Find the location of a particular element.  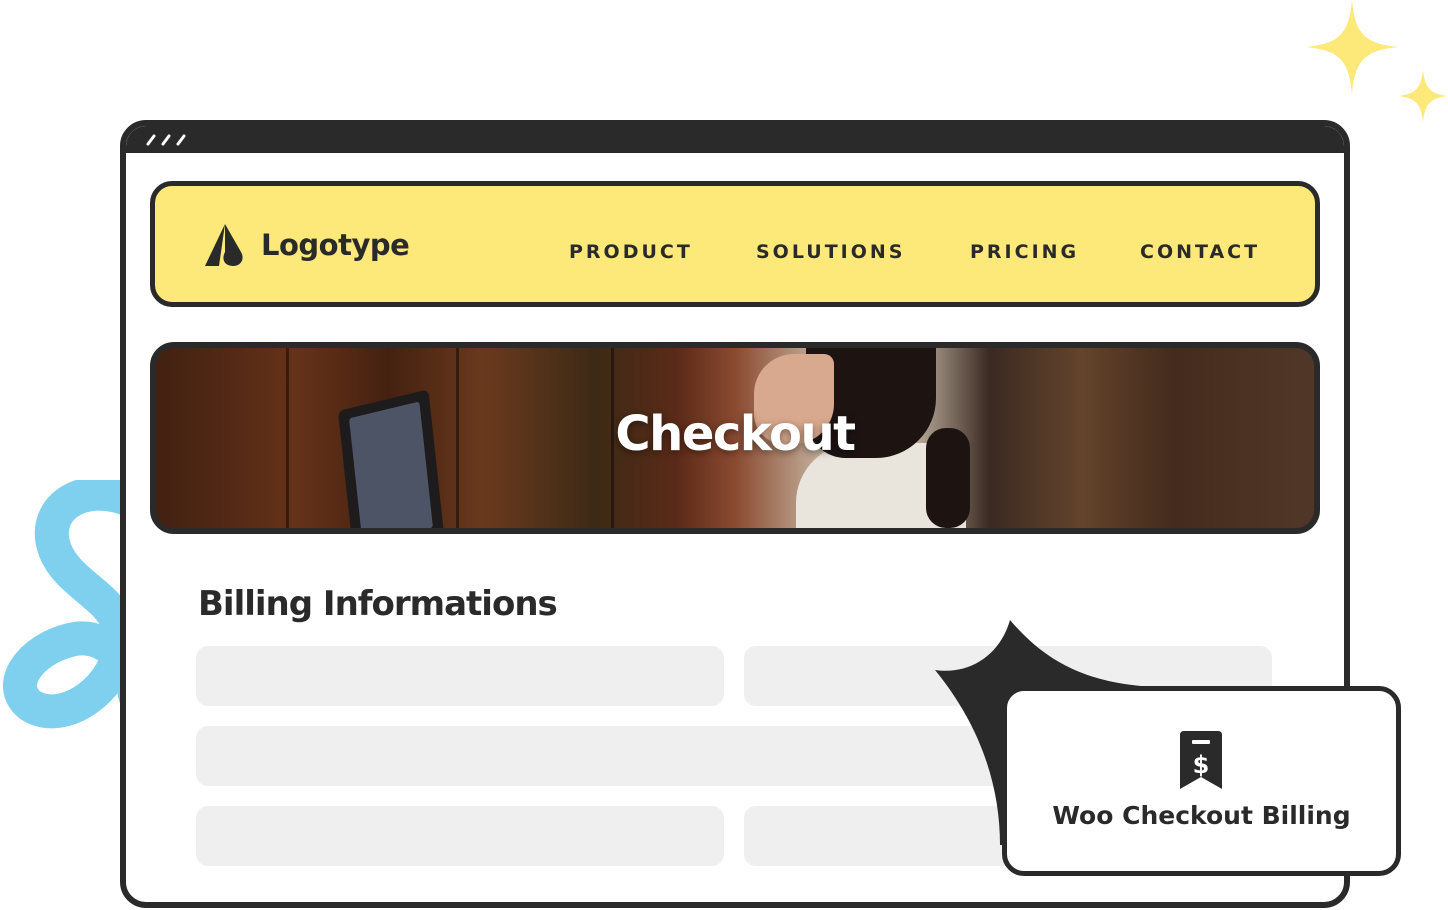

nav-item-contact: CONTACT is located at coordinates (1200, 252).